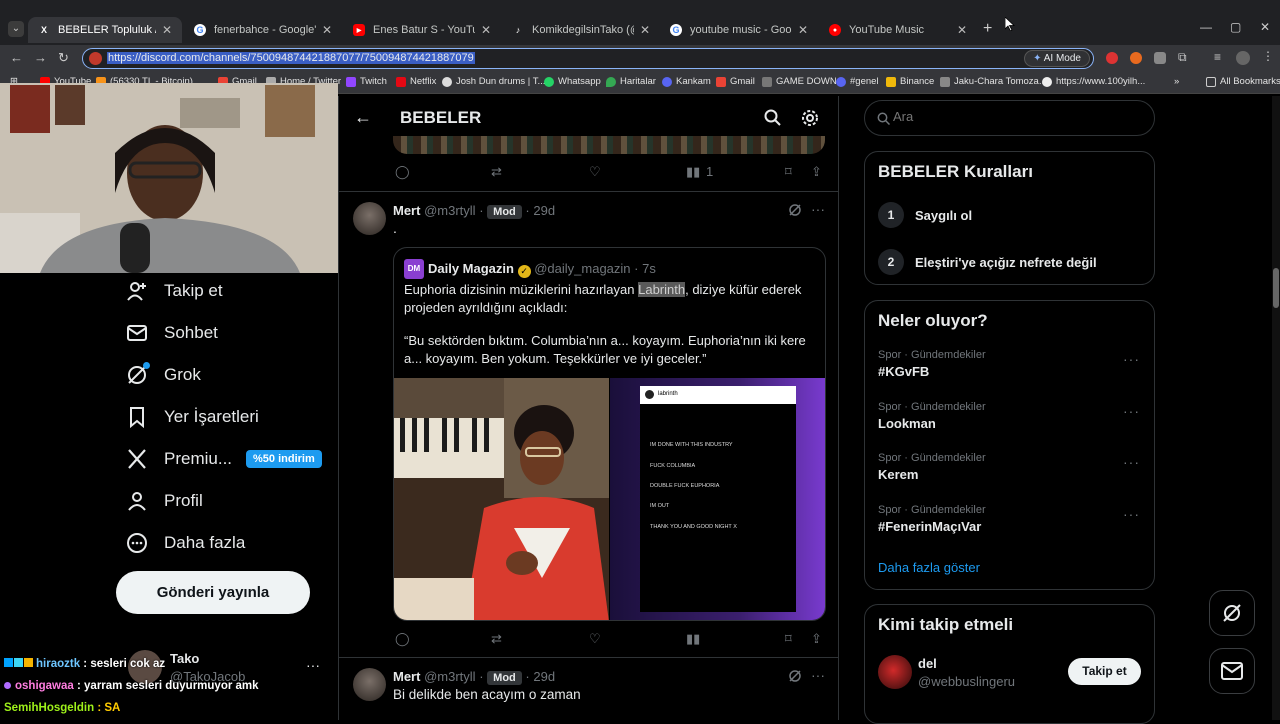 The height and width of the screenshot is (724, 1280). What do you see at coordinates (501, 499) in the screenshot?
I see `labrinth-photo` at bounding box center [501, 499].